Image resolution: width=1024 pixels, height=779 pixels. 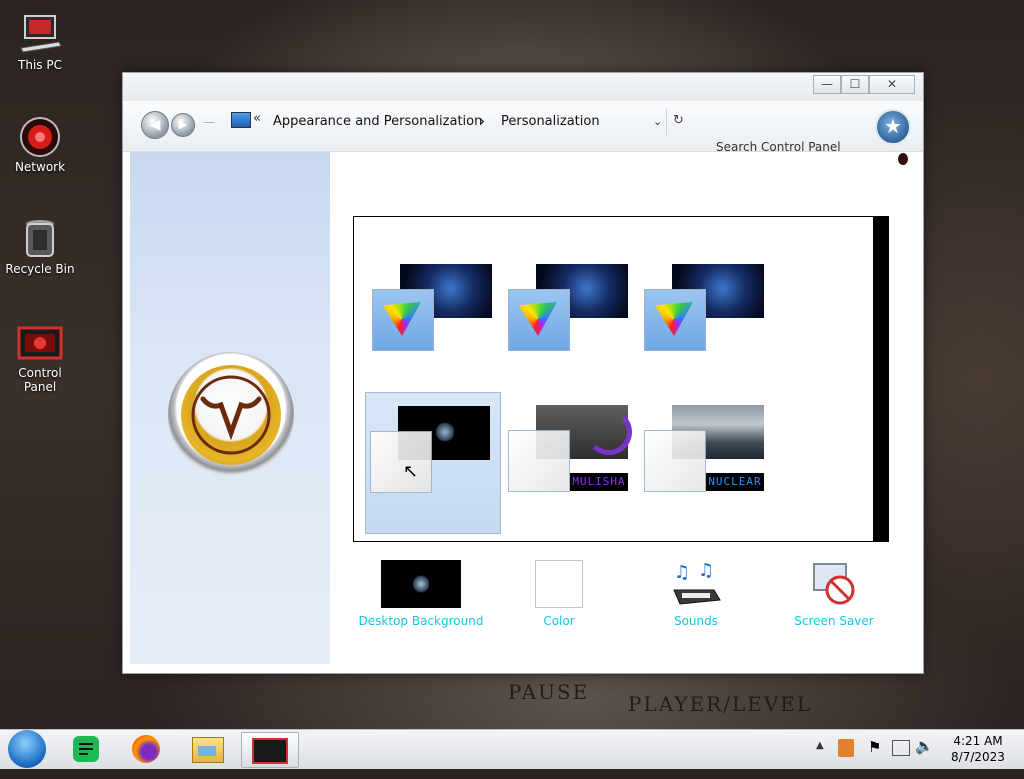 What do you see at coordinates (924, 756) in the screenshot?
I see `volume-icon: 🔈` at bounding box center [924, 756].